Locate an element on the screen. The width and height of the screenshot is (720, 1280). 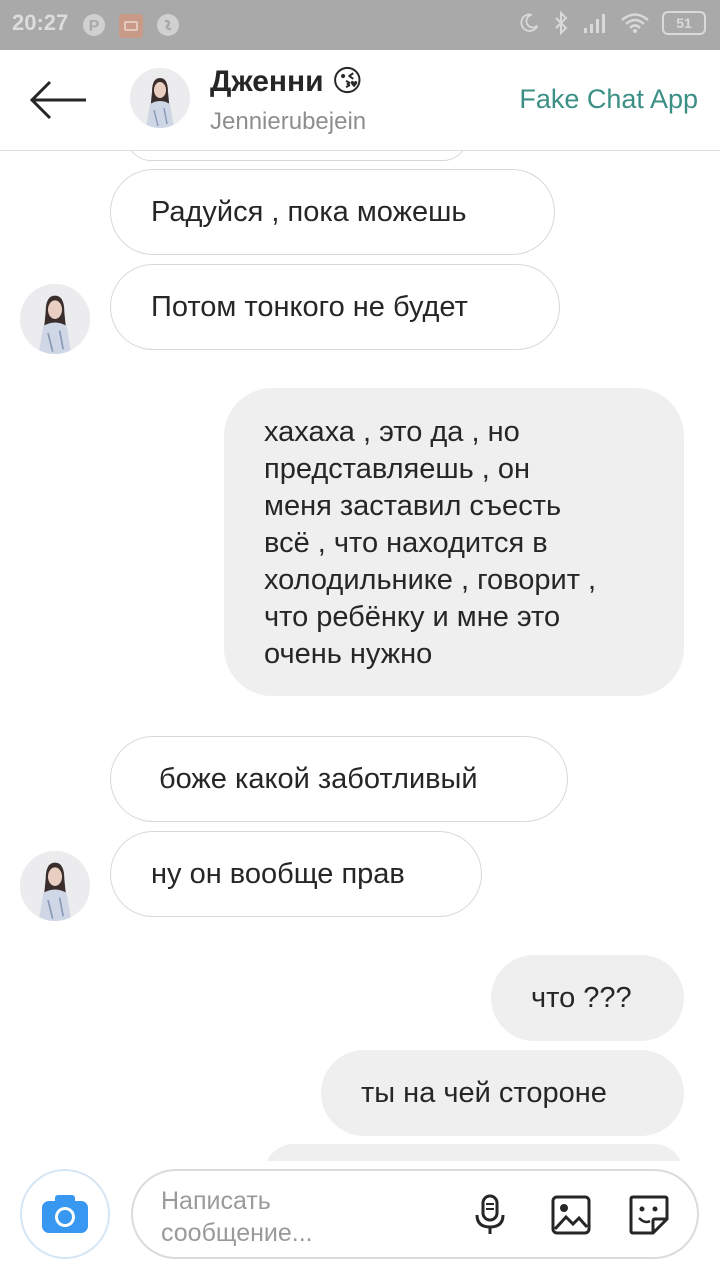
svg-text: P is located at coordinates (94, 26).